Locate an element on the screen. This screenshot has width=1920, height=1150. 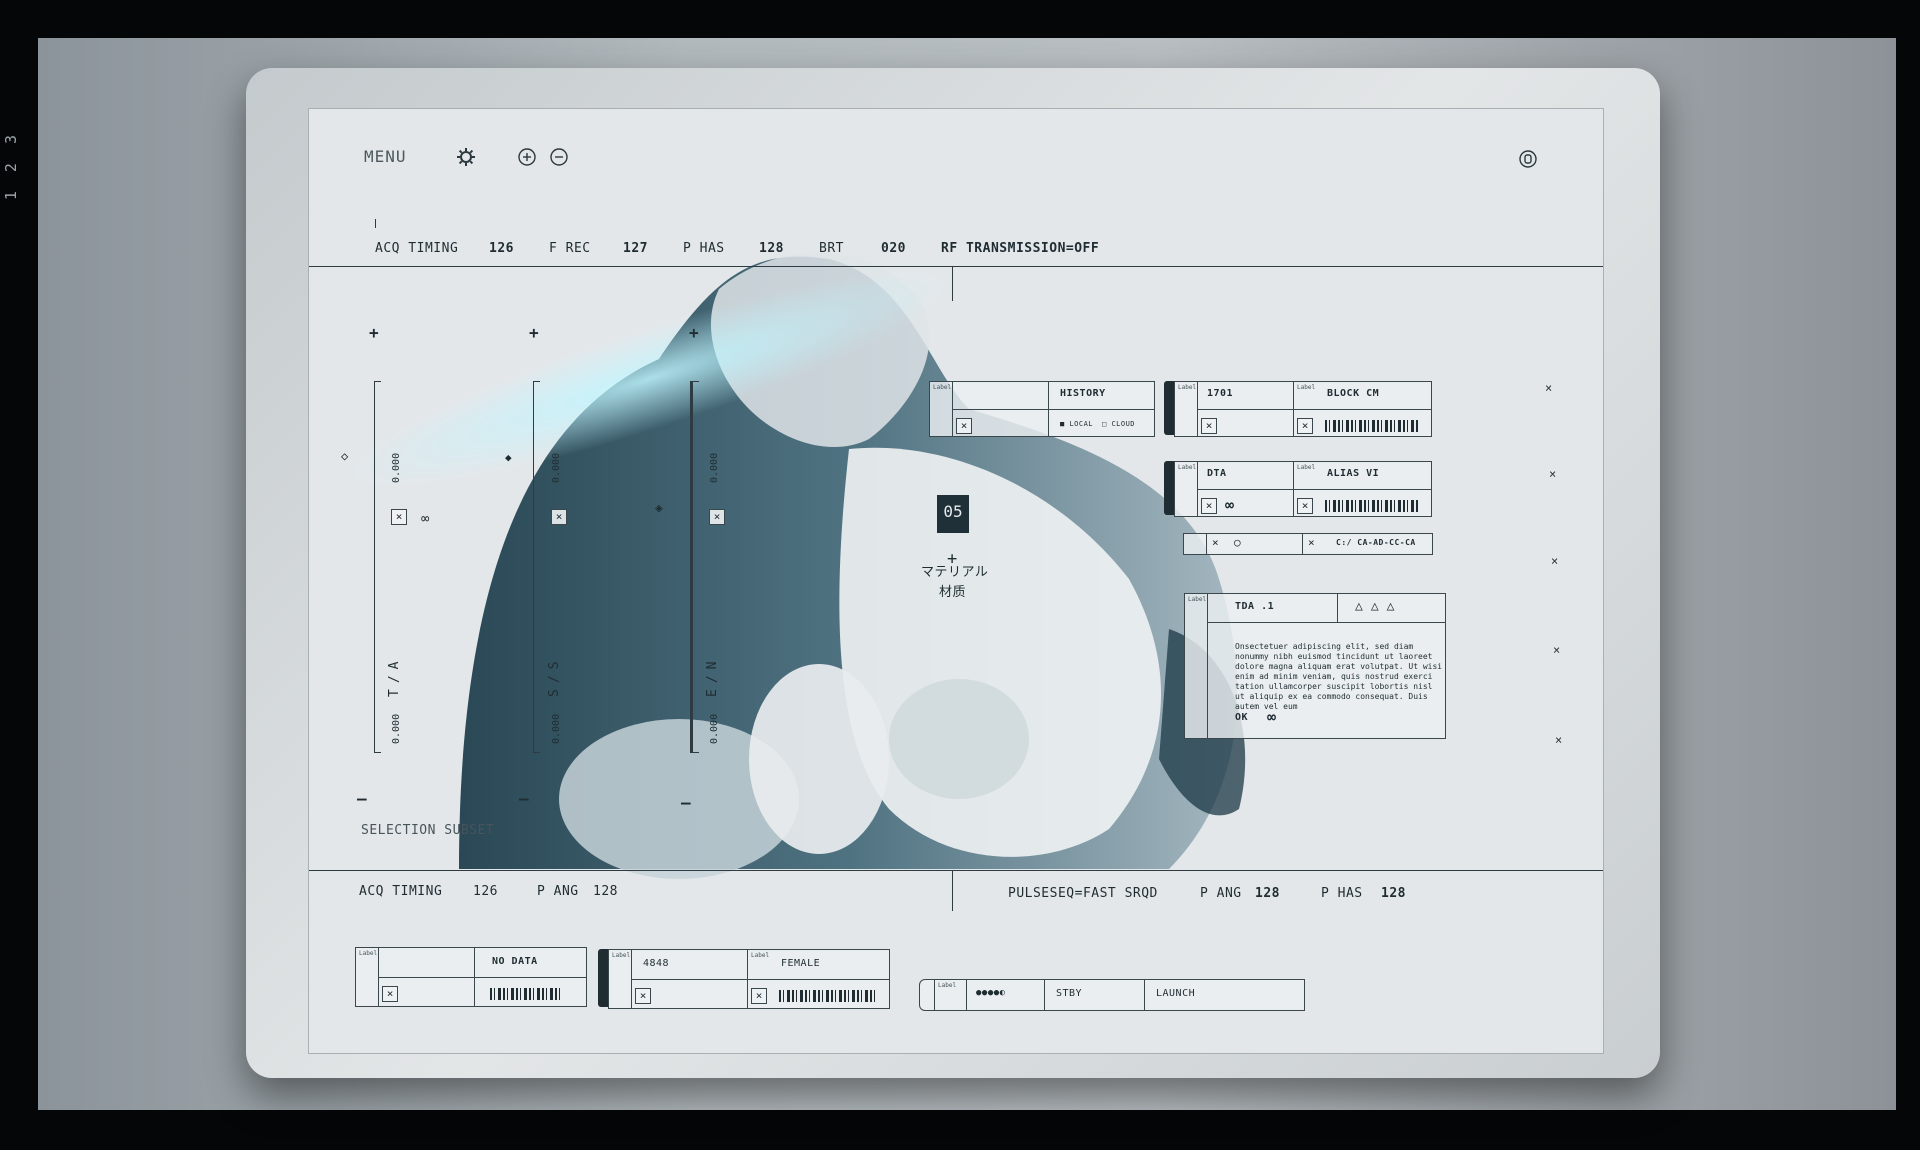
gear-icon is located at coordinates (466, 157).